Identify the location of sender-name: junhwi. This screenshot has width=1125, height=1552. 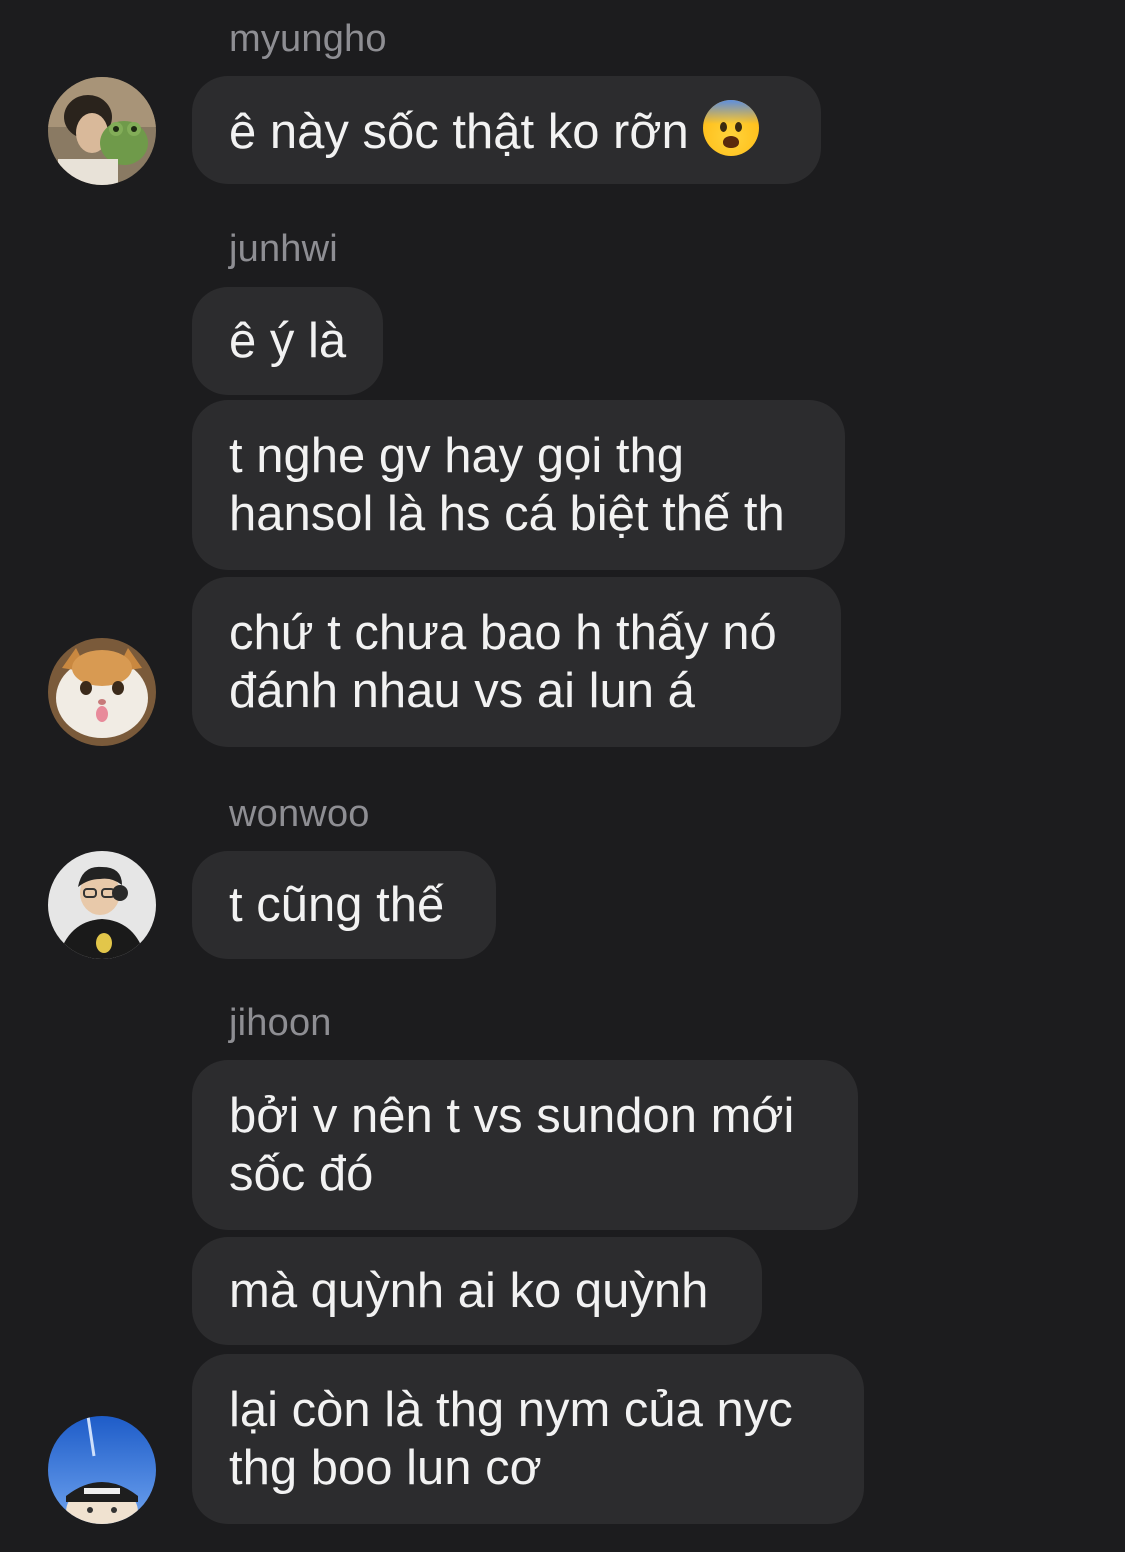
(283, 249).